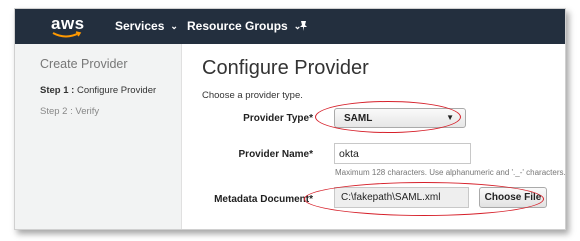 Image resolution: width=580 pixels, height=241 pixels. What do you see at coordinates (278, 118) in the screenshot?
I see `provider-type-label: Provider Type*` at bounding box center [278, 118].